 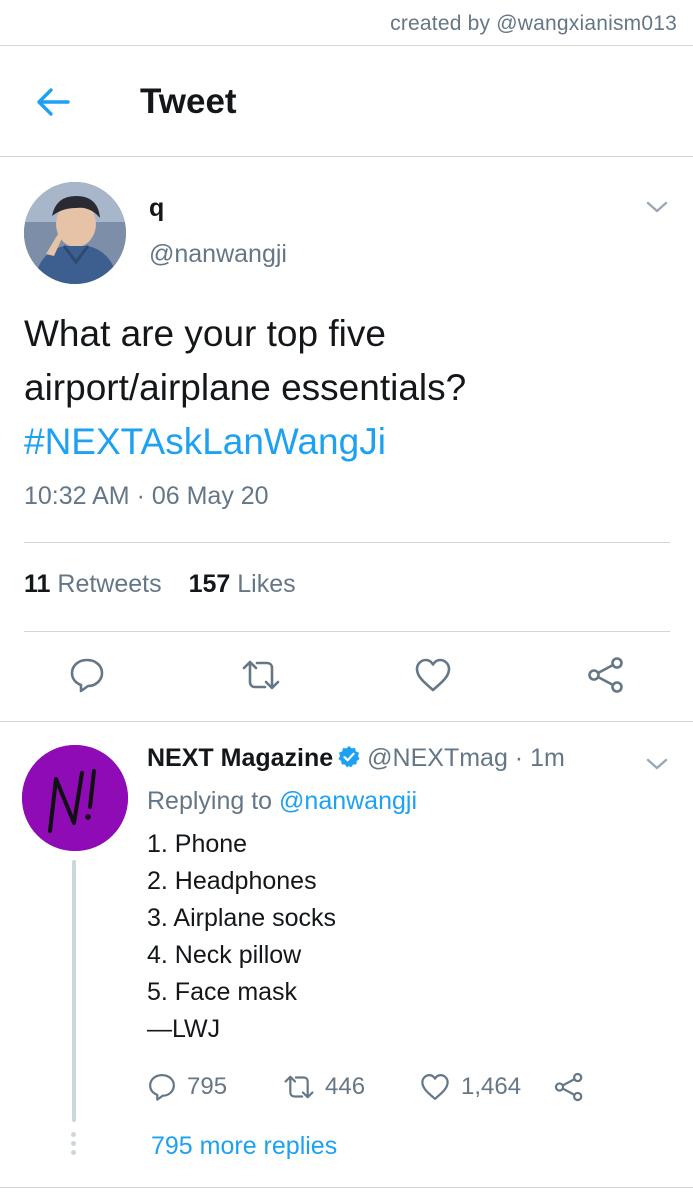 I want to click on hashtag-link: #NEXTAskLanWangJi, so click(x=344, y=442).